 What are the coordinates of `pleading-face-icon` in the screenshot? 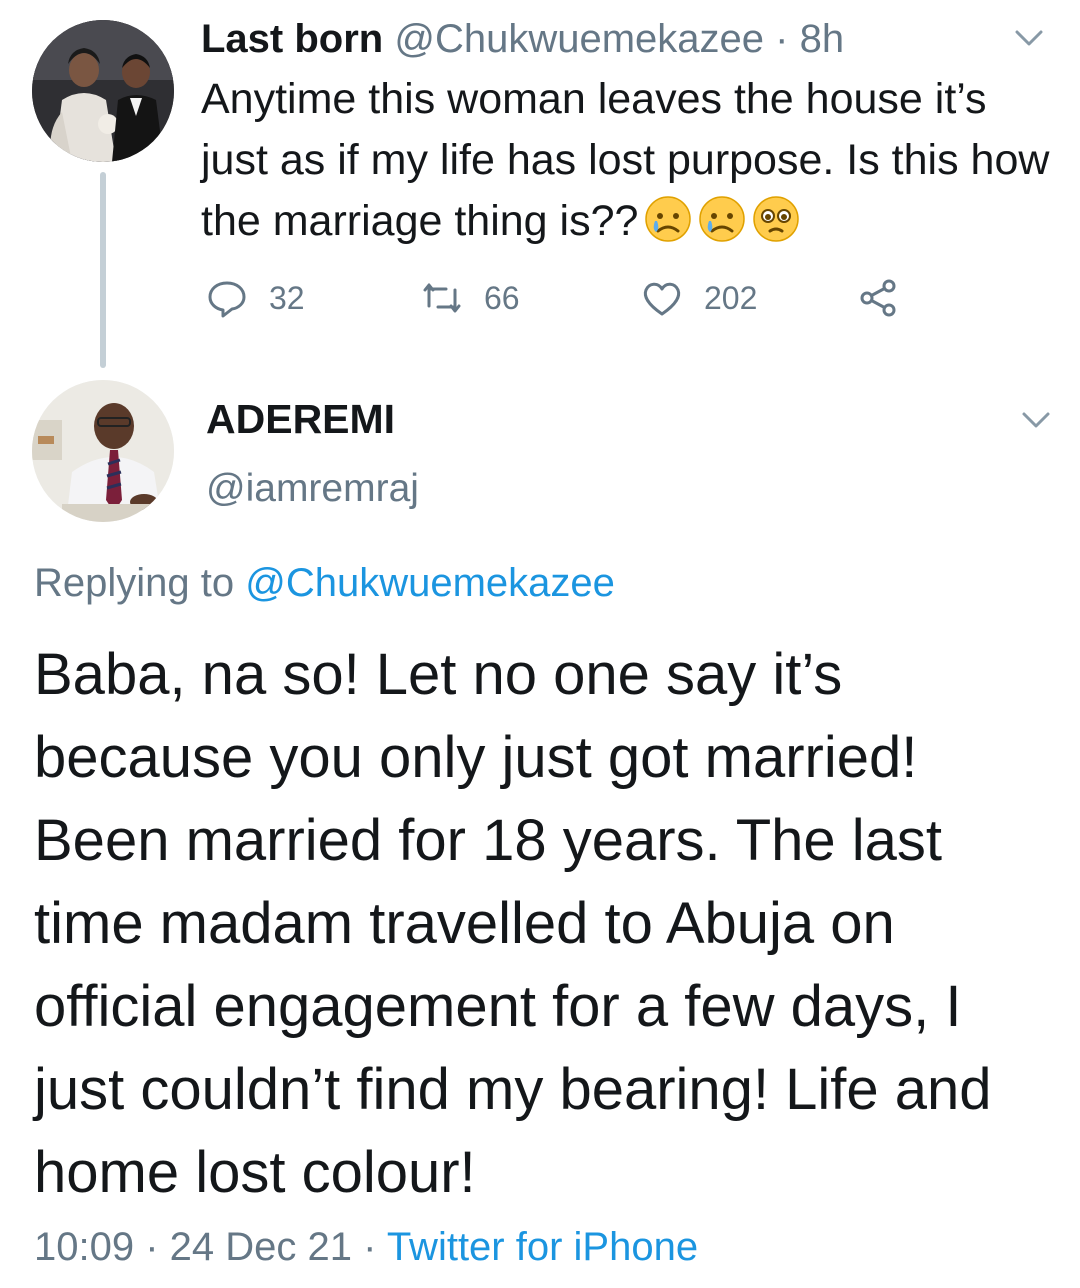 It's located at (776, 219).